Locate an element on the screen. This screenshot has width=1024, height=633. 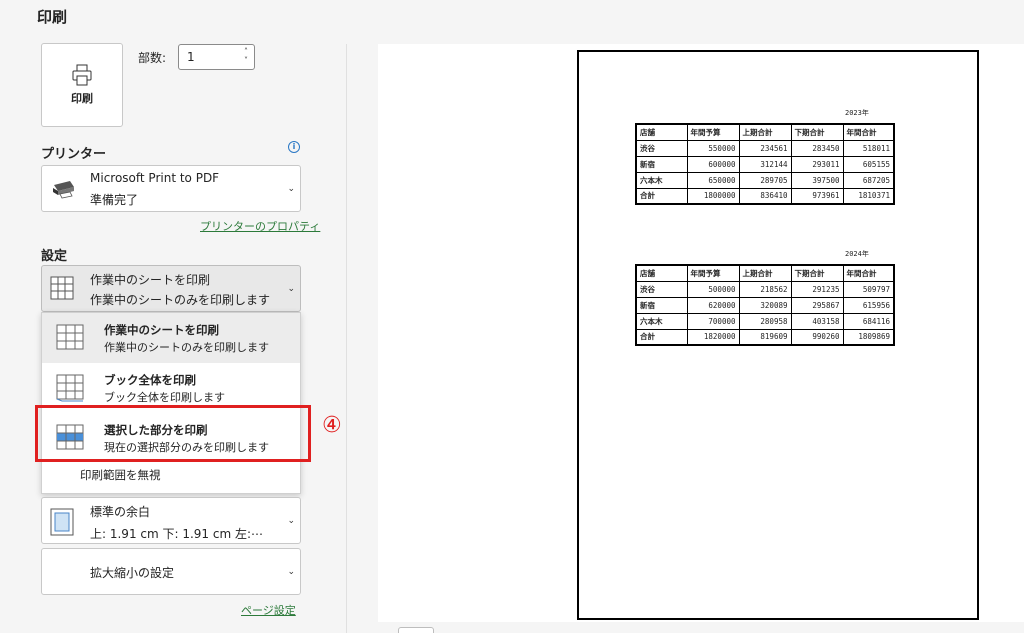
value-cell: 509797 is located at coordinates (868, 289).